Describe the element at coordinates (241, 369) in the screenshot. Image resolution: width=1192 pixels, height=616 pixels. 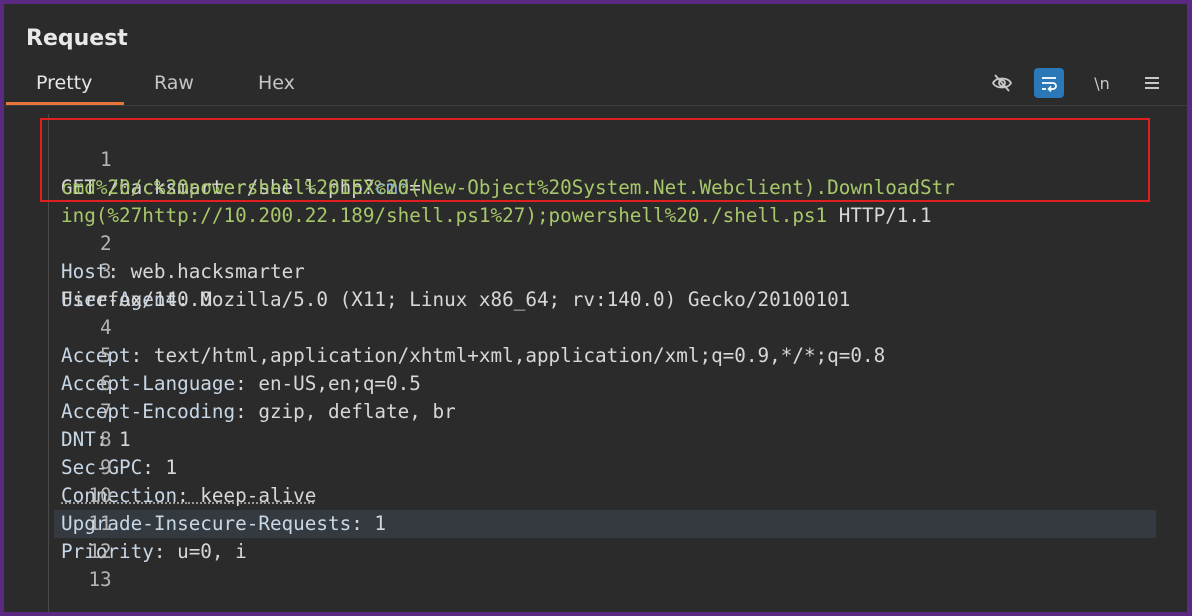
I see `editor-line: 5 Accept-Language: en-US,en;q=0.5` at that location.